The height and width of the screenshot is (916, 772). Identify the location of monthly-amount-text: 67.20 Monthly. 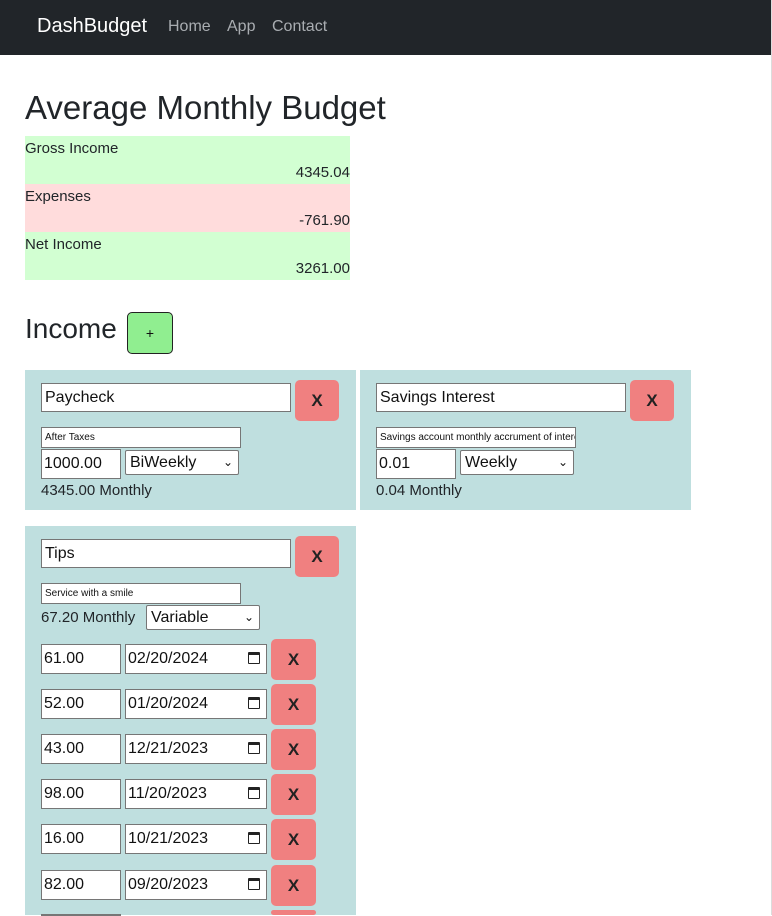
(88, 617).